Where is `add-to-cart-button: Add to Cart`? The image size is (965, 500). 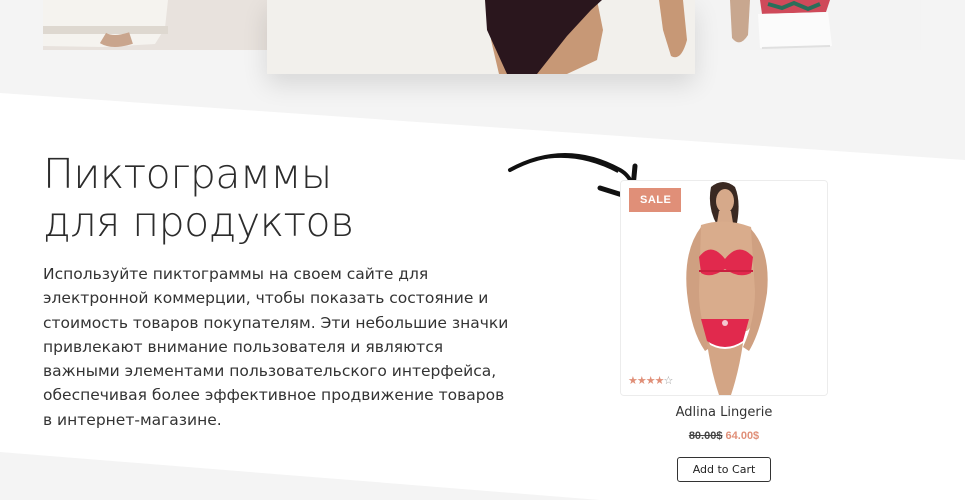
add-to-cart-button: Add to Cart is located at coordinates (724, 469).